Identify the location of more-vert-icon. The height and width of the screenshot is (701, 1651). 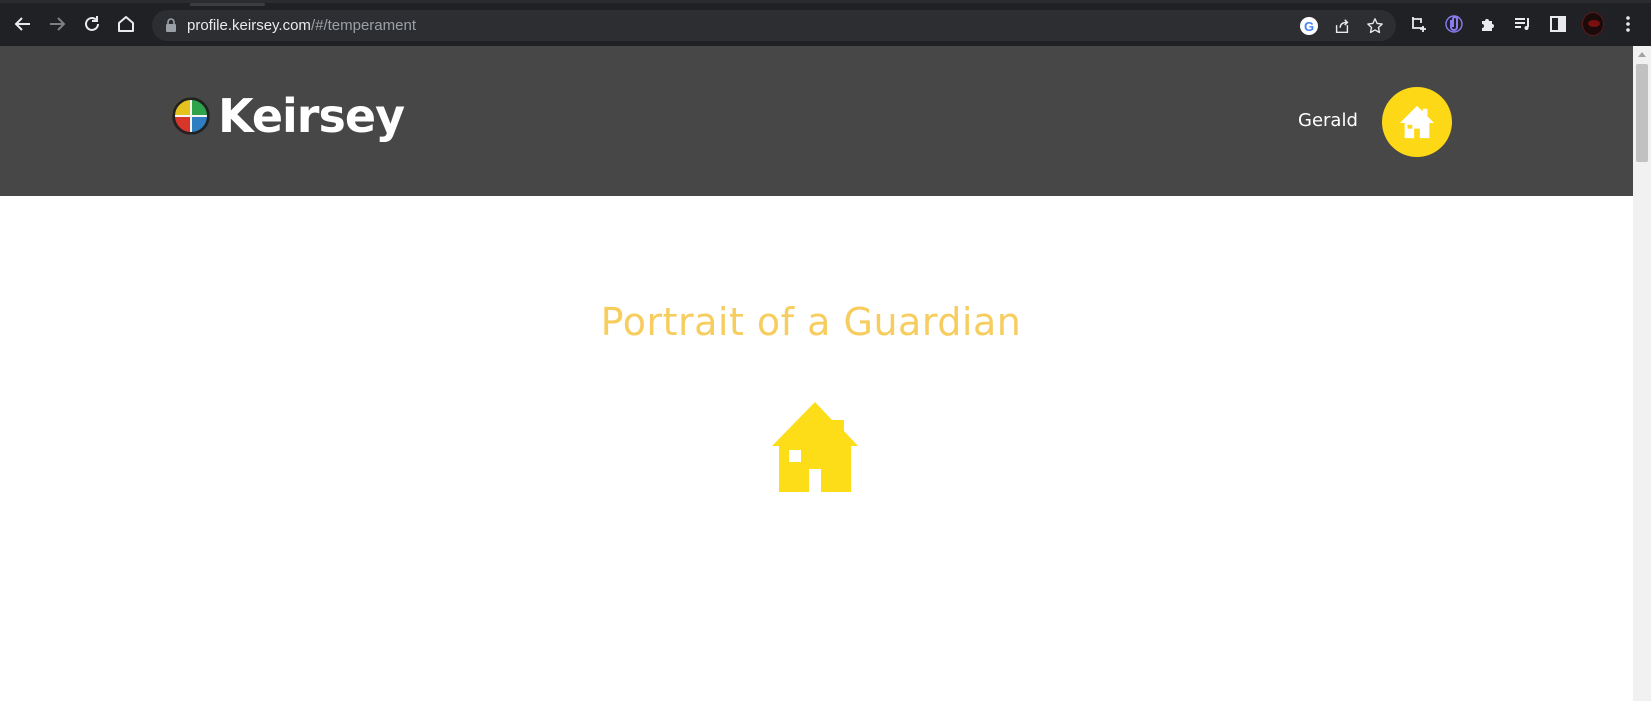
(1628, 24).